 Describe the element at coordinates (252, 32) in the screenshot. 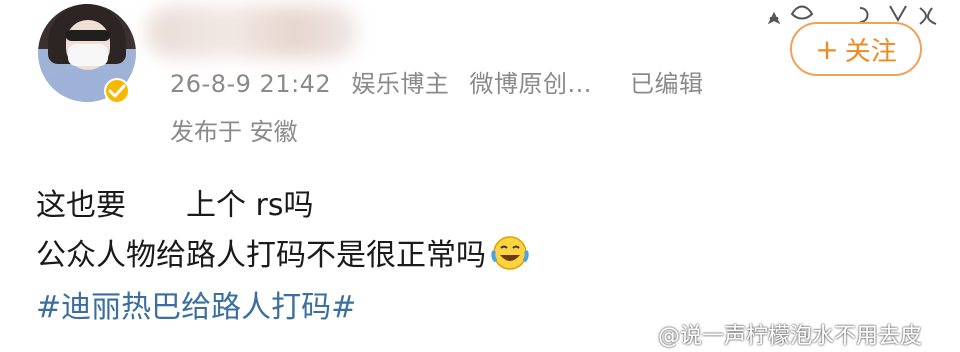

I see `blurred-username` at that location.